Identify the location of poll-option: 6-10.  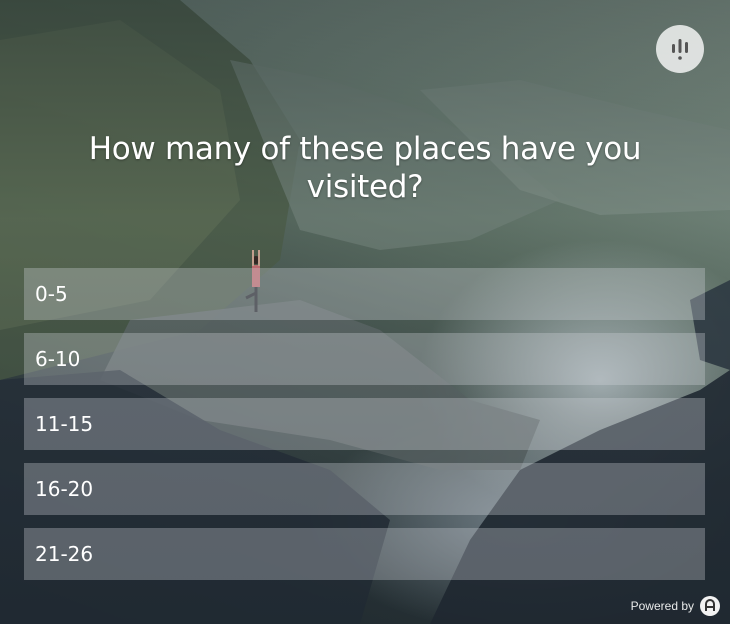
(364, 359).